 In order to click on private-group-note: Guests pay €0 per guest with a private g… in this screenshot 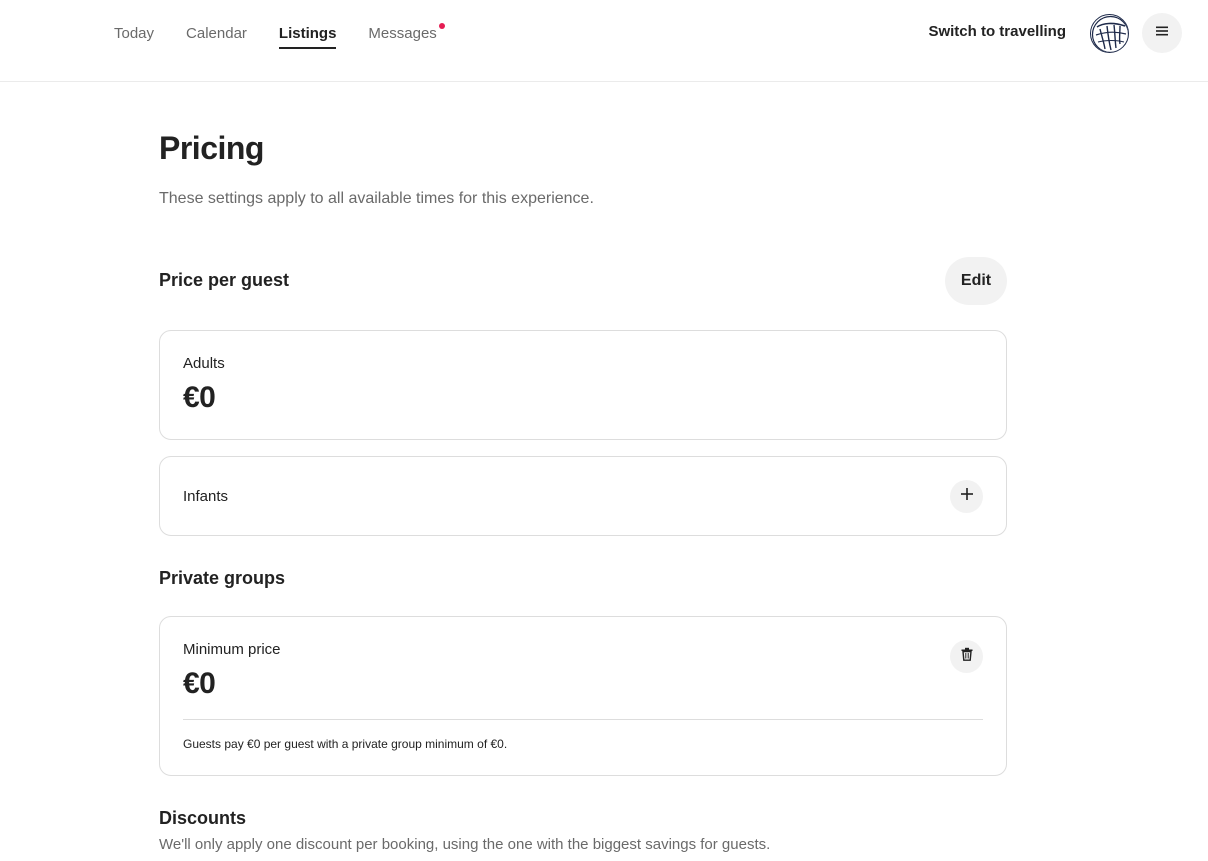, I will do `click(345, 744)`.